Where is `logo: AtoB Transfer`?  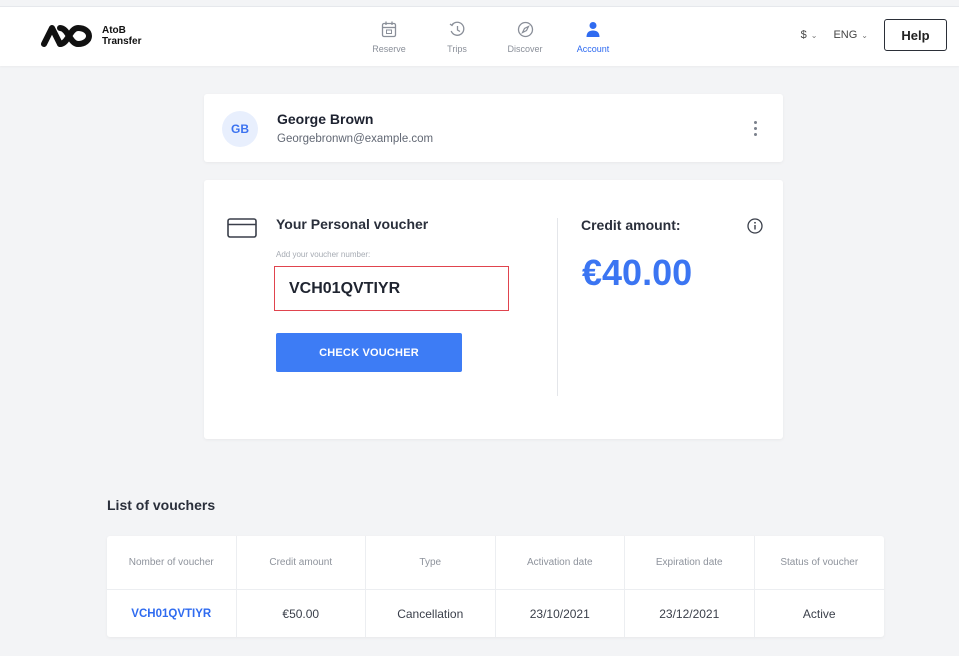 logo: AtoB Transfer is located at coordinates (89, 36).